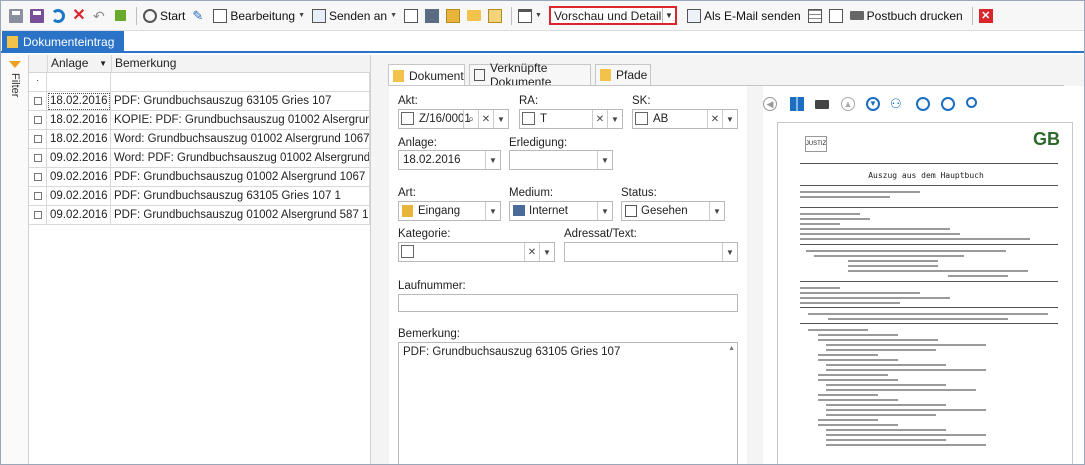 This screenshot has height=465, width=1085. What do you see at coordinates (240, 64) in the screenshot?
I see `column-header-bemerkung: Bemerkung` at bounding box center [240, 64].